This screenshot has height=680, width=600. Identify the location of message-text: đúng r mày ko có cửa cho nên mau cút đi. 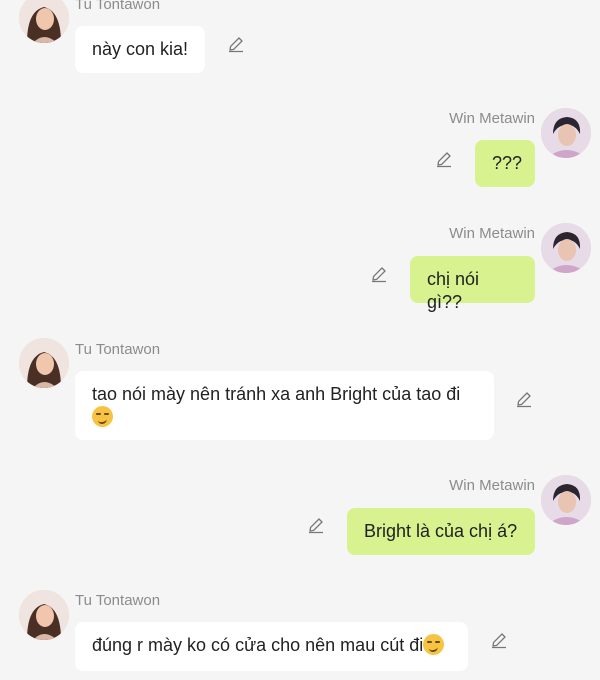
(258, 645).